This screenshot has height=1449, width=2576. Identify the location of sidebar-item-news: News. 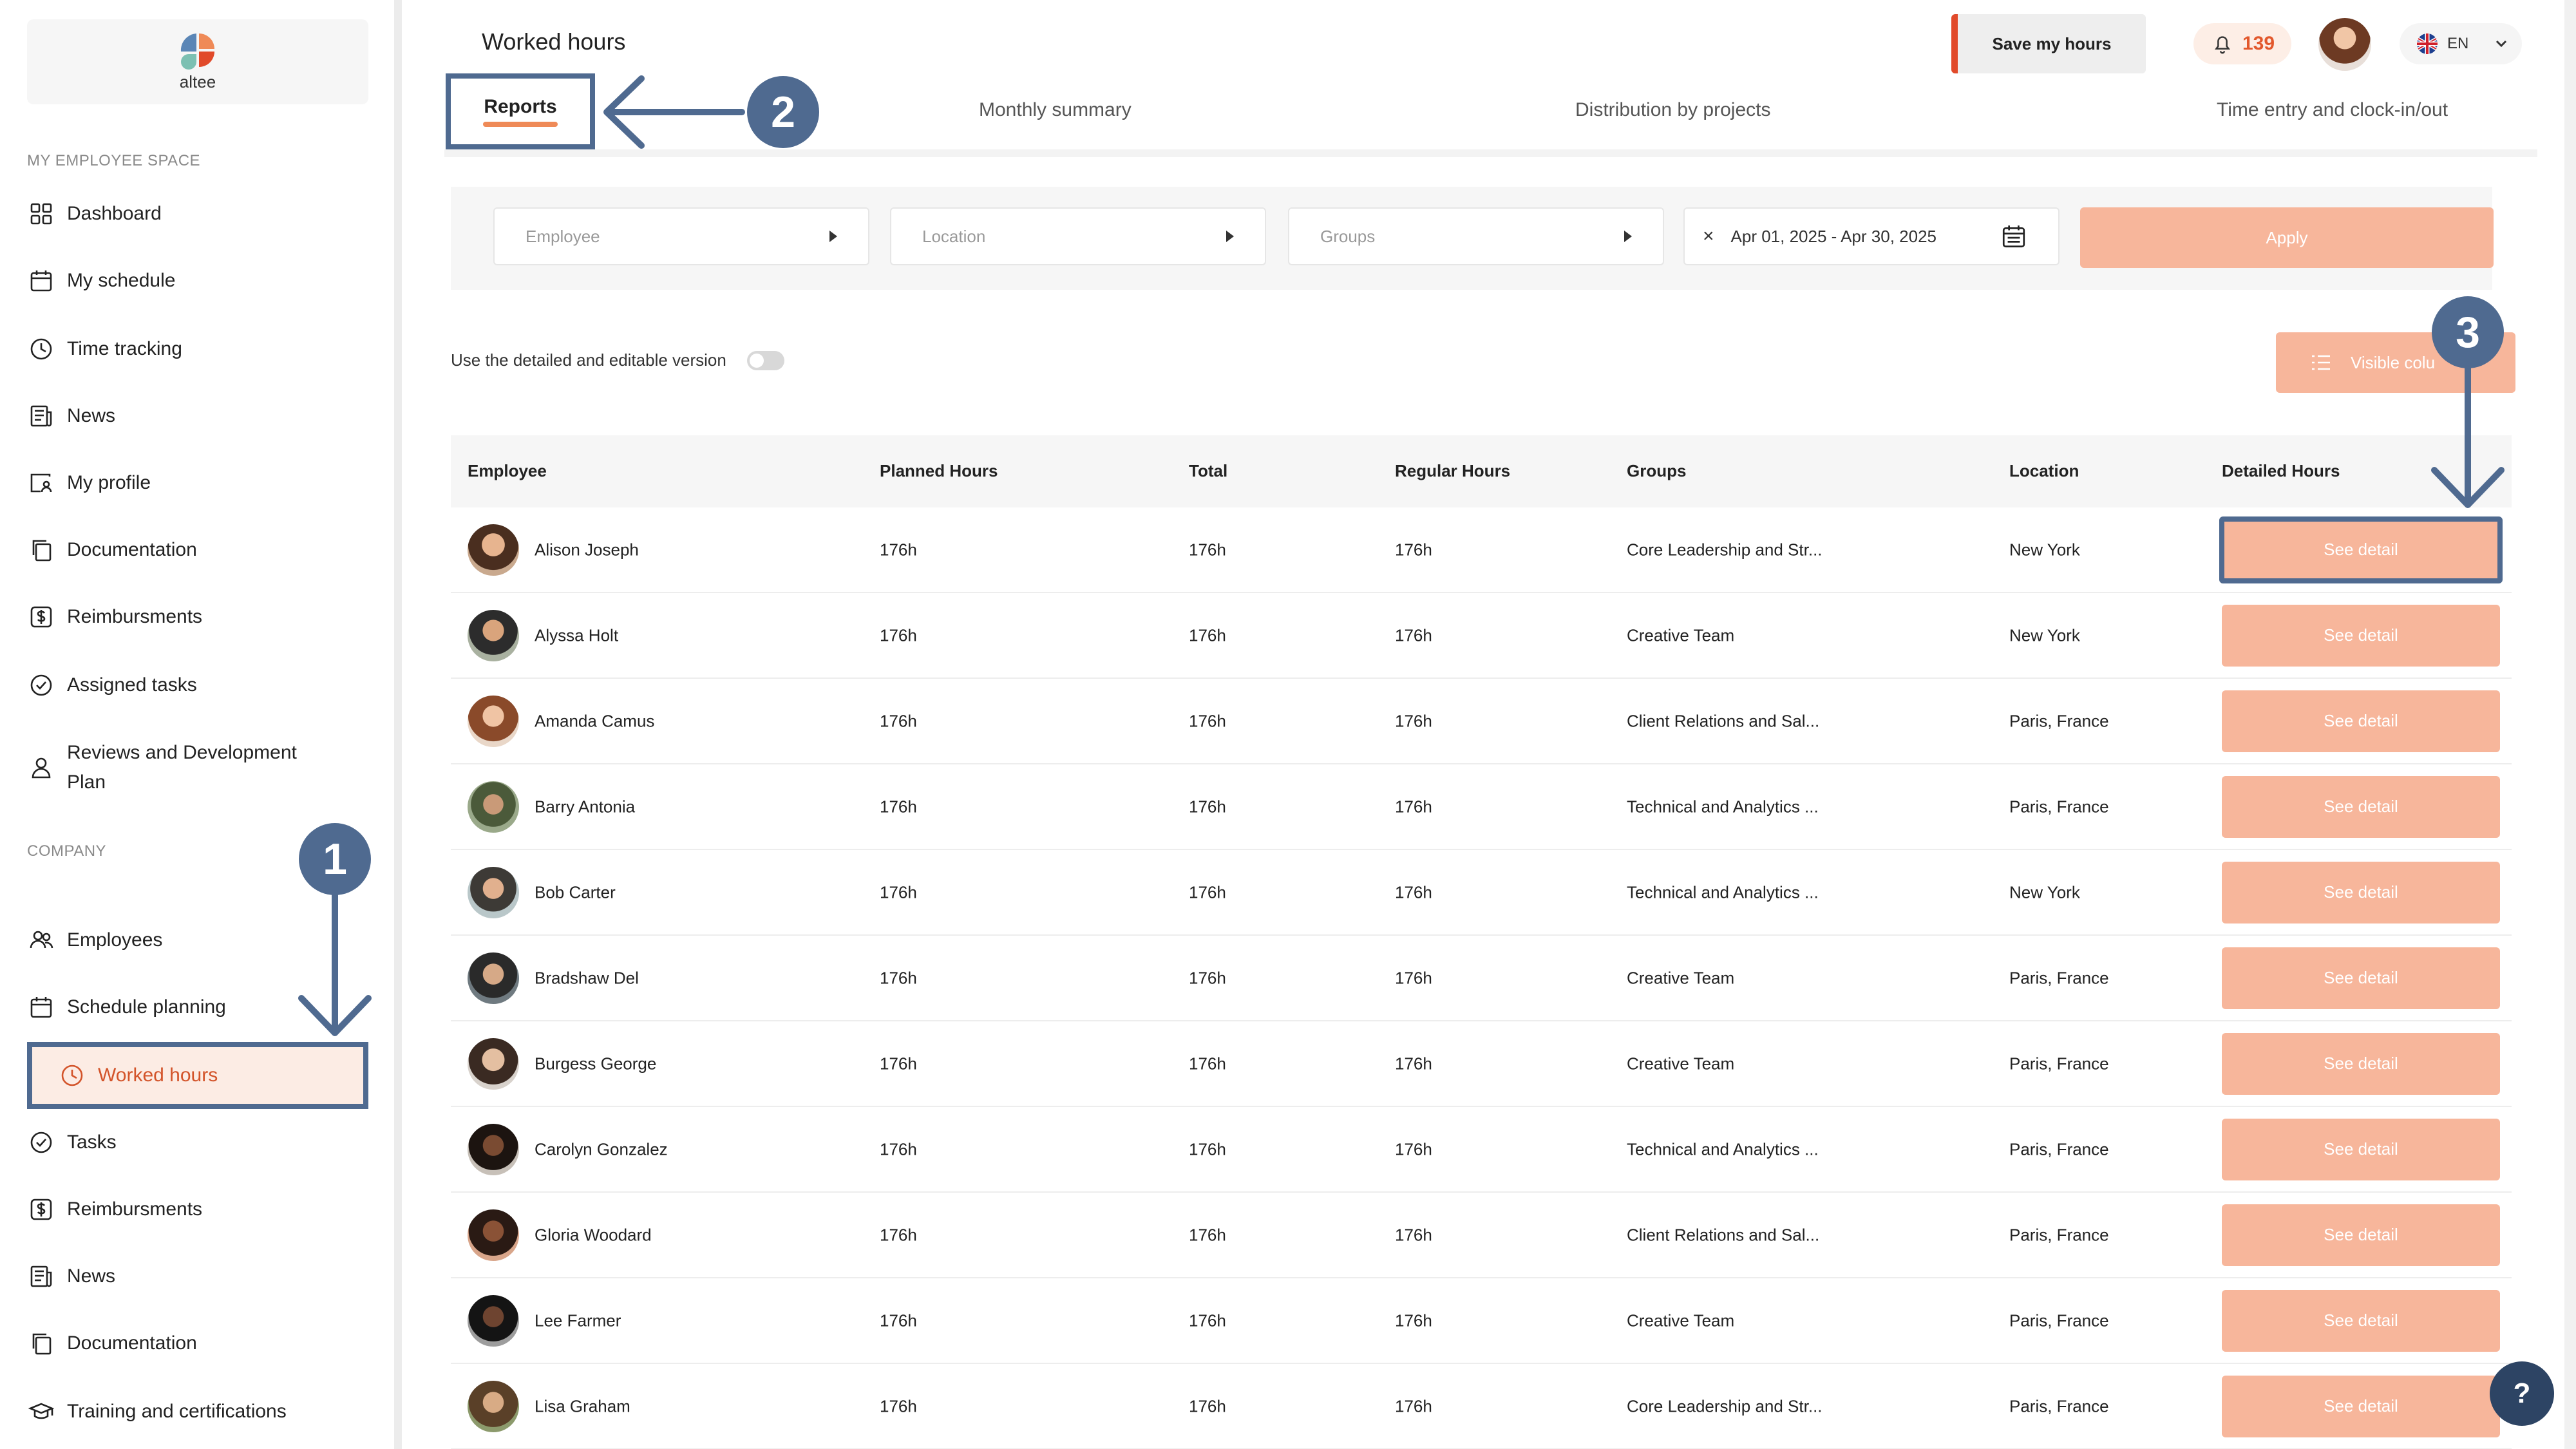
(198, 416).